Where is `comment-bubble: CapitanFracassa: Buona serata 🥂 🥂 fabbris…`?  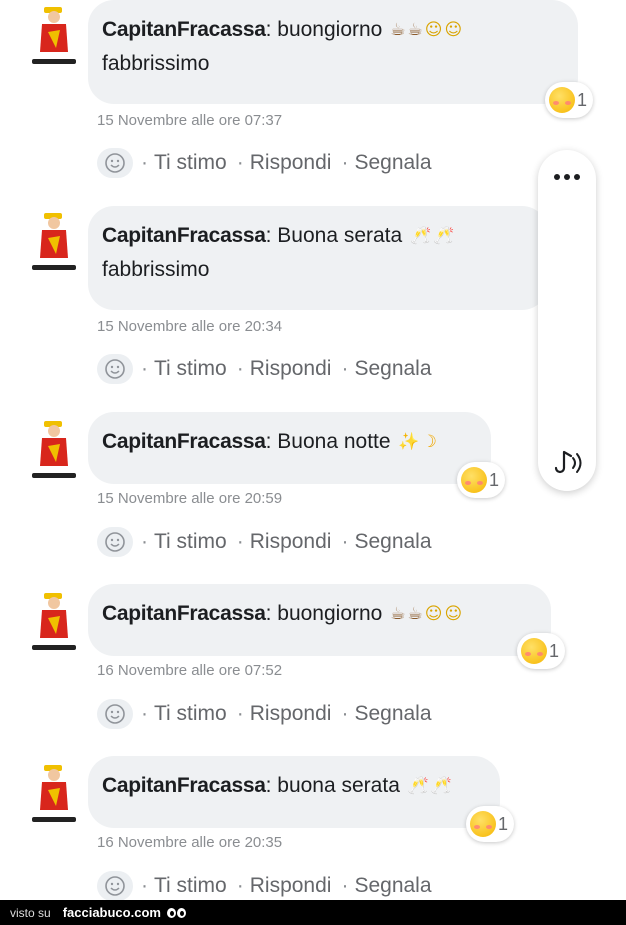
comment-bubble: CapitanFracassa: Buona serata 🥂 🥂 fabbris… is located at coordinates (318, 258).